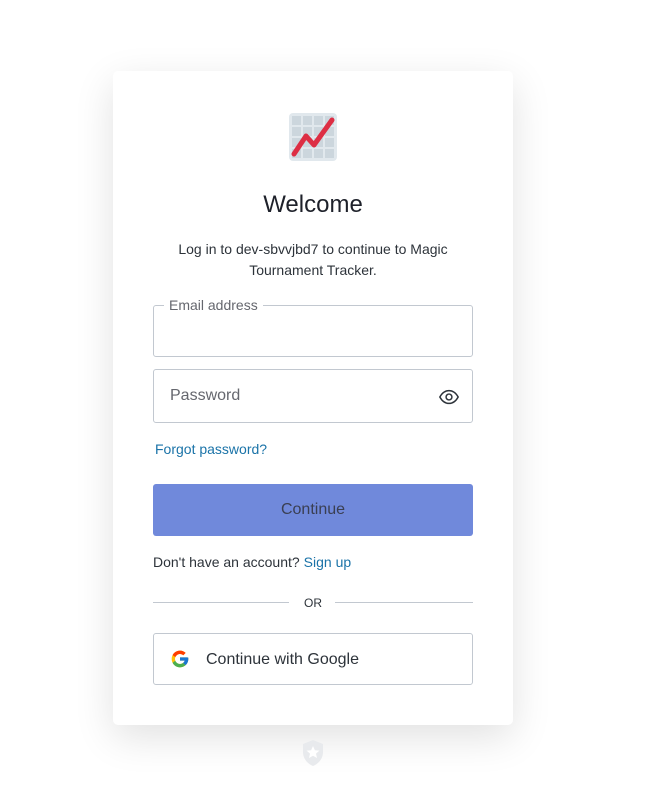  What do you see at coordinates (213, 305) in the screenshot?
I see `email-field-label: Email address` at bounding box center [213, 305].